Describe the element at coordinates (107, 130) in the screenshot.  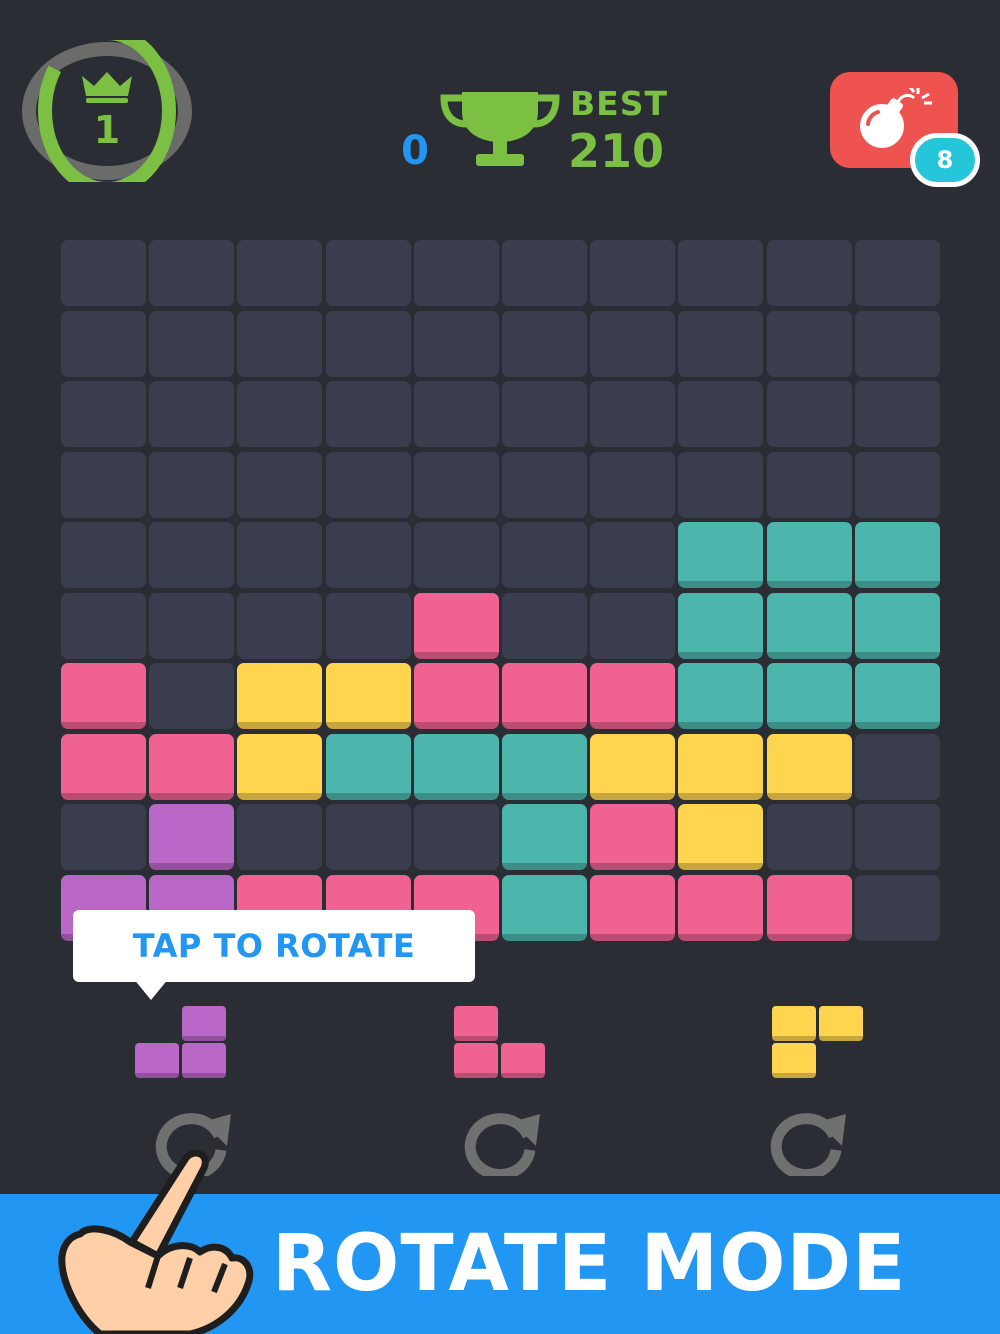
I see `level-number: 1` at that location.